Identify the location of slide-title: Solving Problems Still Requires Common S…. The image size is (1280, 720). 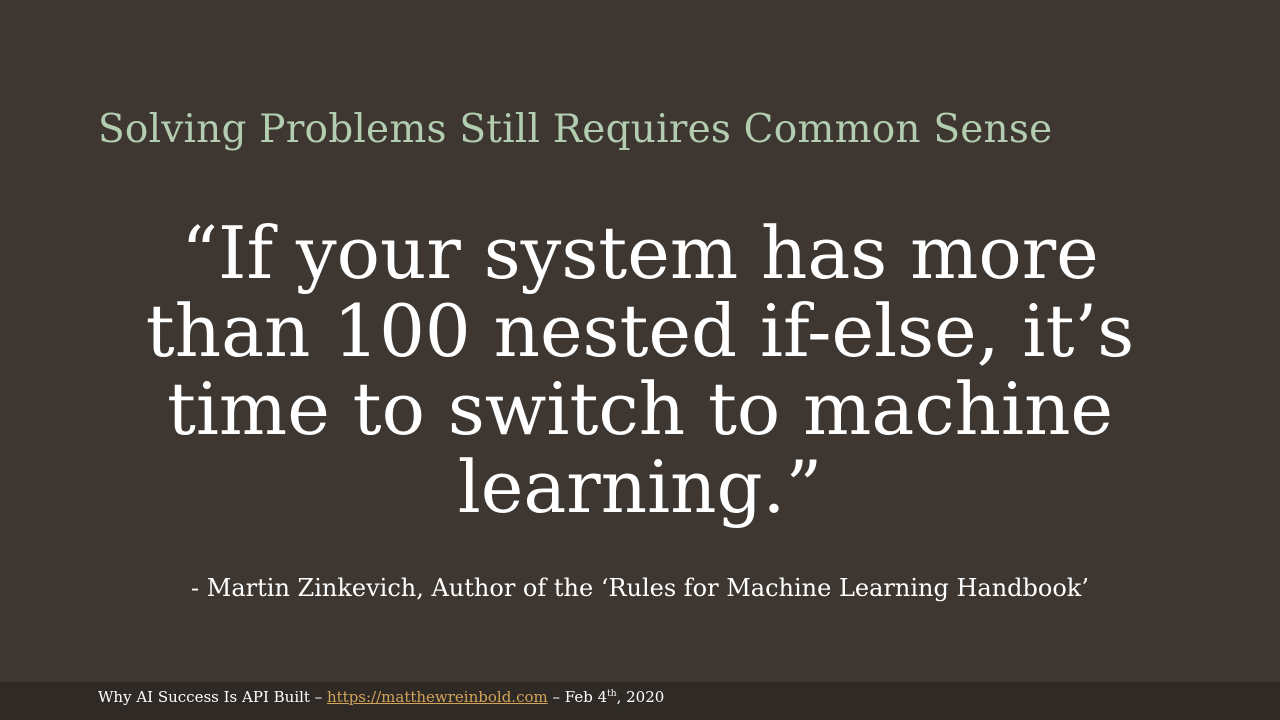
(575, 129).